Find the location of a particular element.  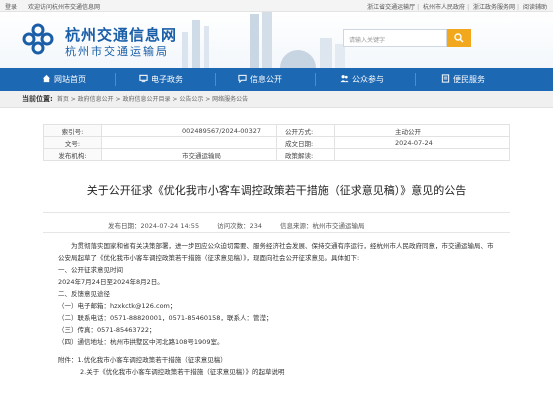

link-province-transport: 浙江省交通运输厅 is located at coordinates (391, 7).